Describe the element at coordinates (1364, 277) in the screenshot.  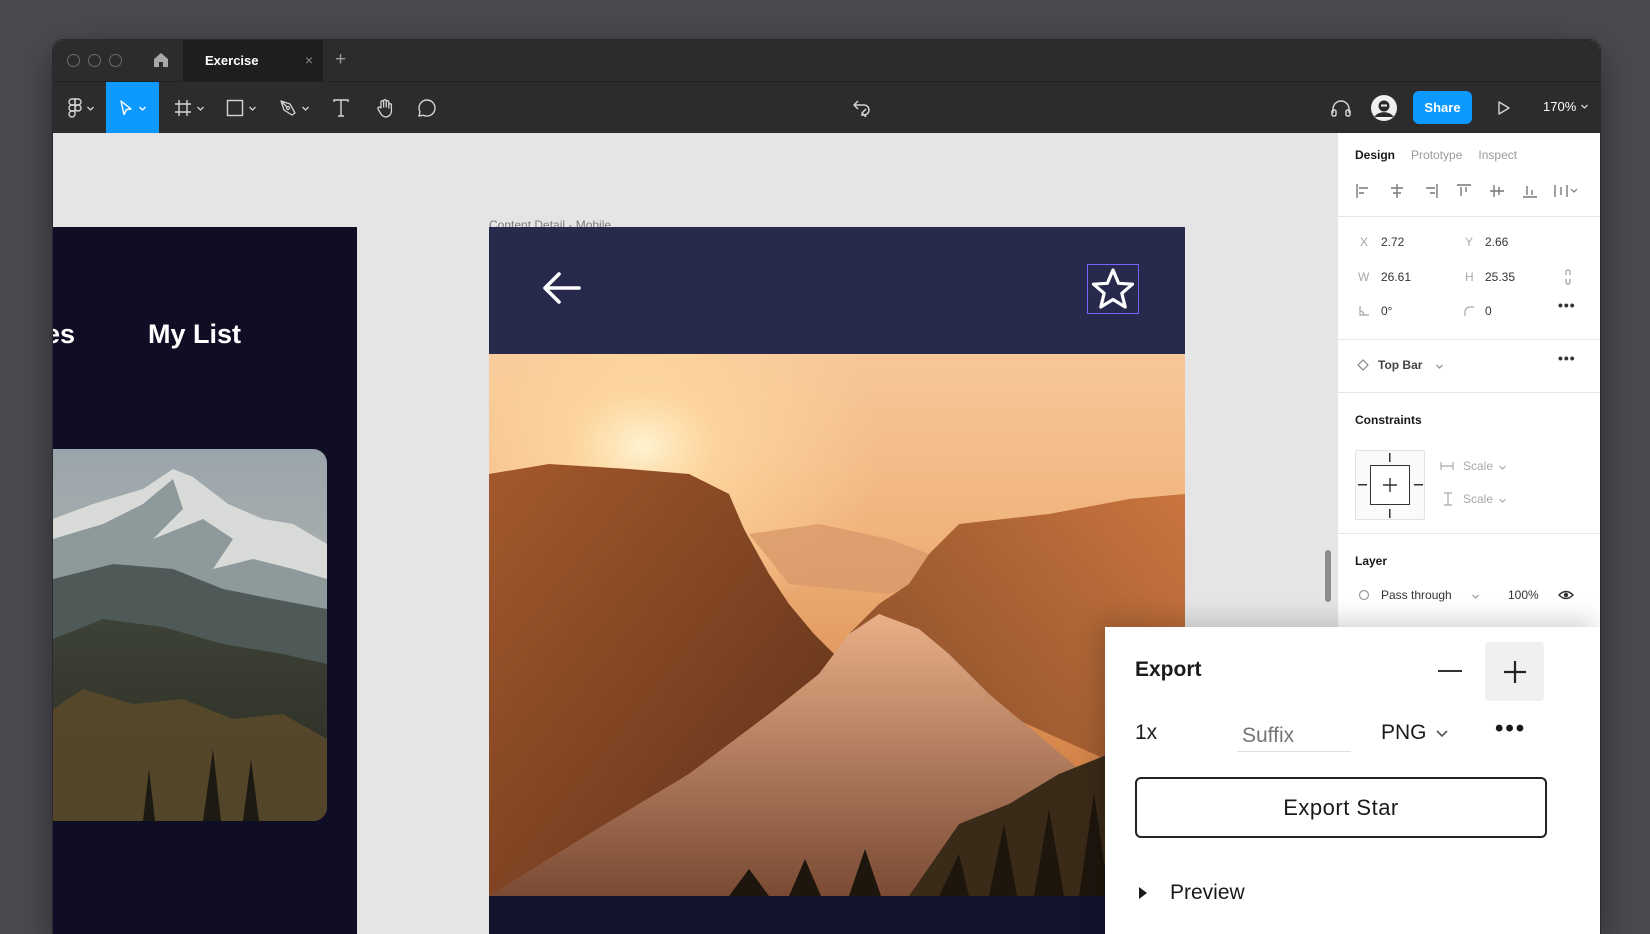
I see `w-label: W` at that location.